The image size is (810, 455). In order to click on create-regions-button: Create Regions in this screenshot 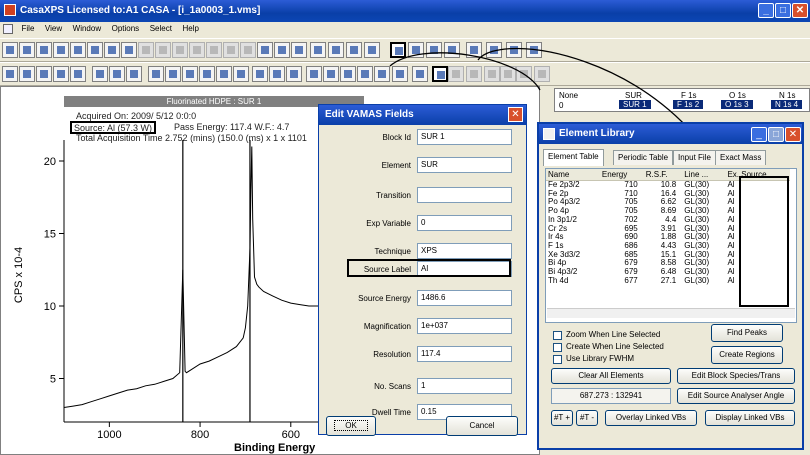, I will do `click(747, 355)`.